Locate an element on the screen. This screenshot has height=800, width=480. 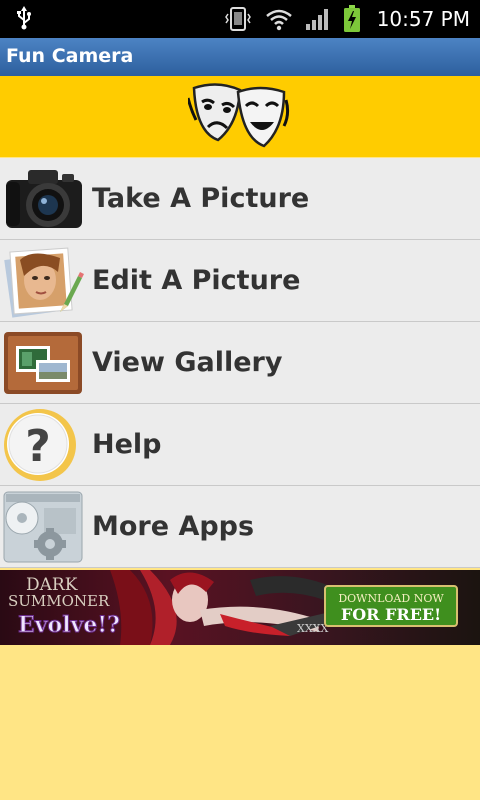
wifi-icon is located at coordinates (278, 20).